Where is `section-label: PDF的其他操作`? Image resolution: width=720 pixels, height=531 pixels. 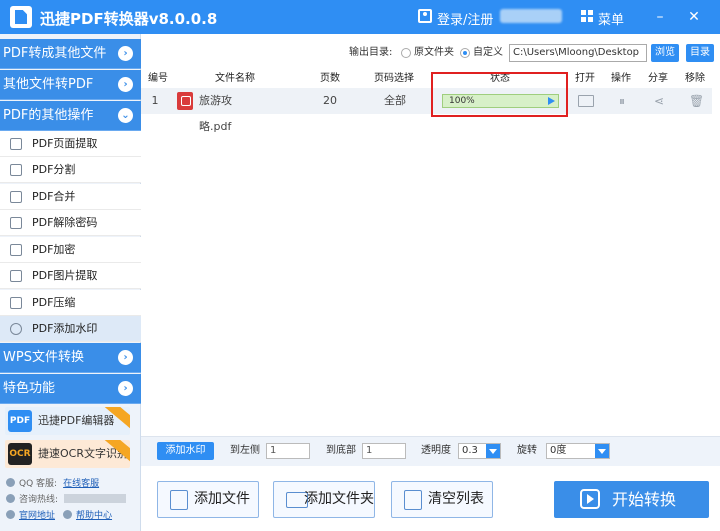
section-label: PDF的其他操作 is located at coordinates (48, 115).